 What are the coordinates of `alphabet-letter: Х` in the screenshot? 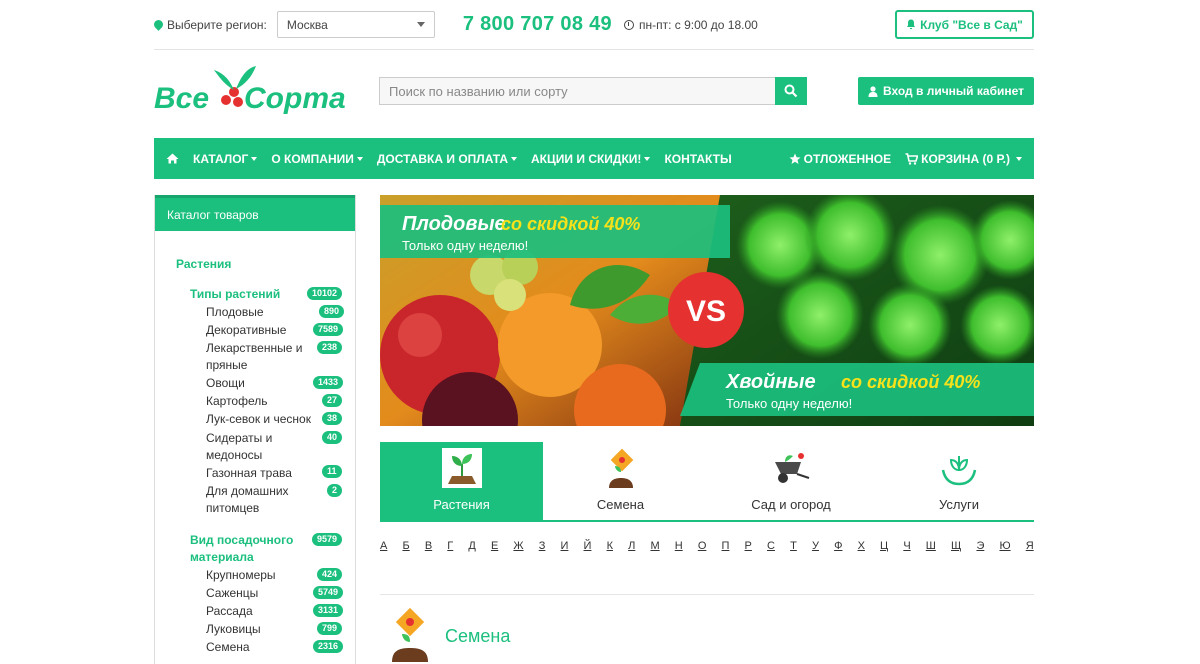 It's located at (861, 546).